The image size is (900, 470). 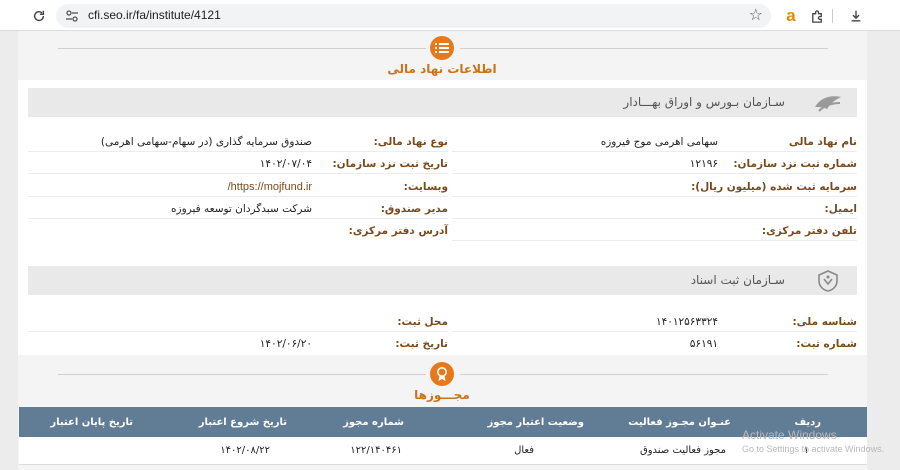 What do you see at coordinates (828, 281) in the screenshot?
I see `registry-emblem-icon` at bounding box center [828, 281].